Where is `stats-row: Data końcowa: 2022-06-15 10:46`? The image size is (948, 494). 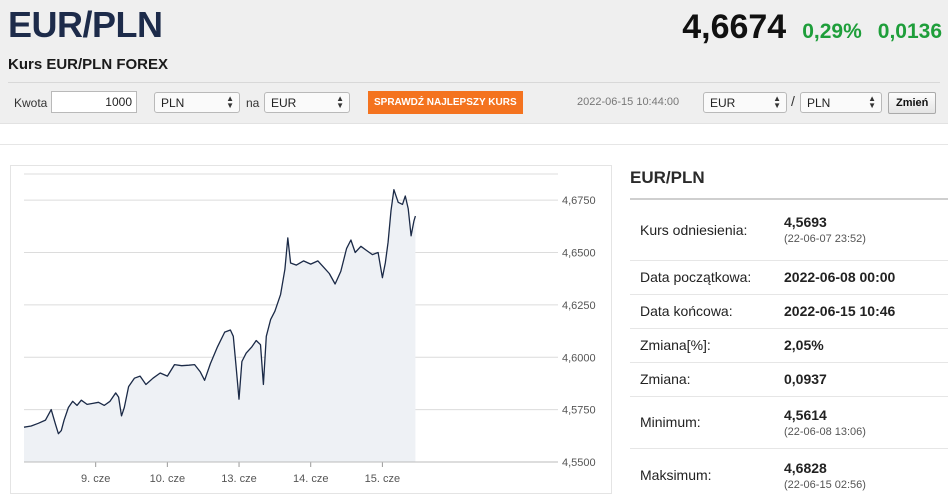 stats-row: Data końcowa: 2022-06-15 10:46 is located at coordinates (789, 311).